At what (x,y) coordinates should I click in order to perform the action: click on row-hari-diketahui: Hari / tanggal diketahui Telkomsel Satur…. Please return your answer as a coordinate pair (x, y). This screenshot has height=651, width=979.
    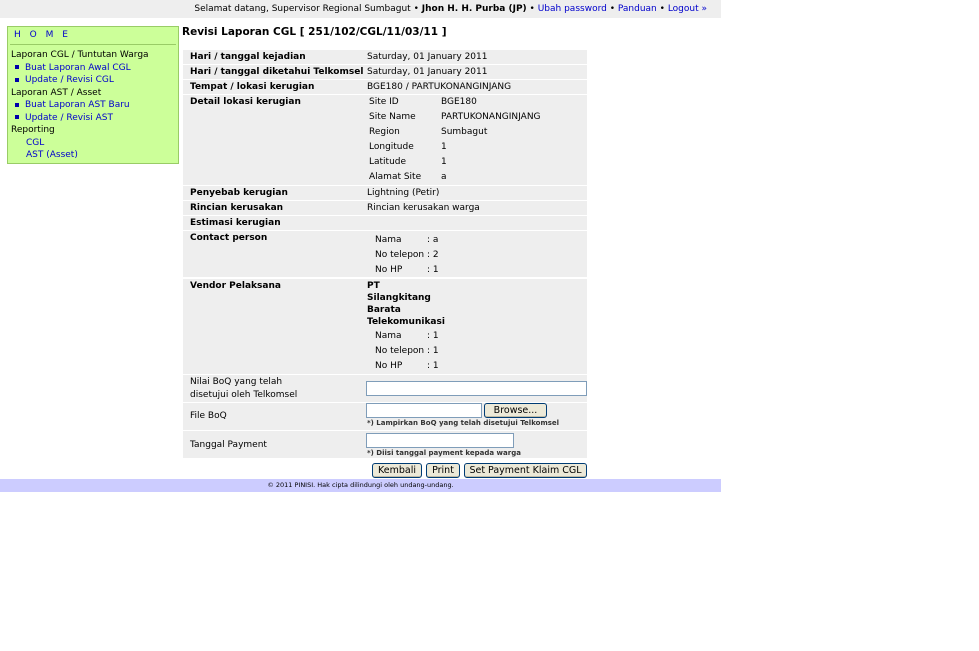
    Looking at the image, I should click on (385, 72).